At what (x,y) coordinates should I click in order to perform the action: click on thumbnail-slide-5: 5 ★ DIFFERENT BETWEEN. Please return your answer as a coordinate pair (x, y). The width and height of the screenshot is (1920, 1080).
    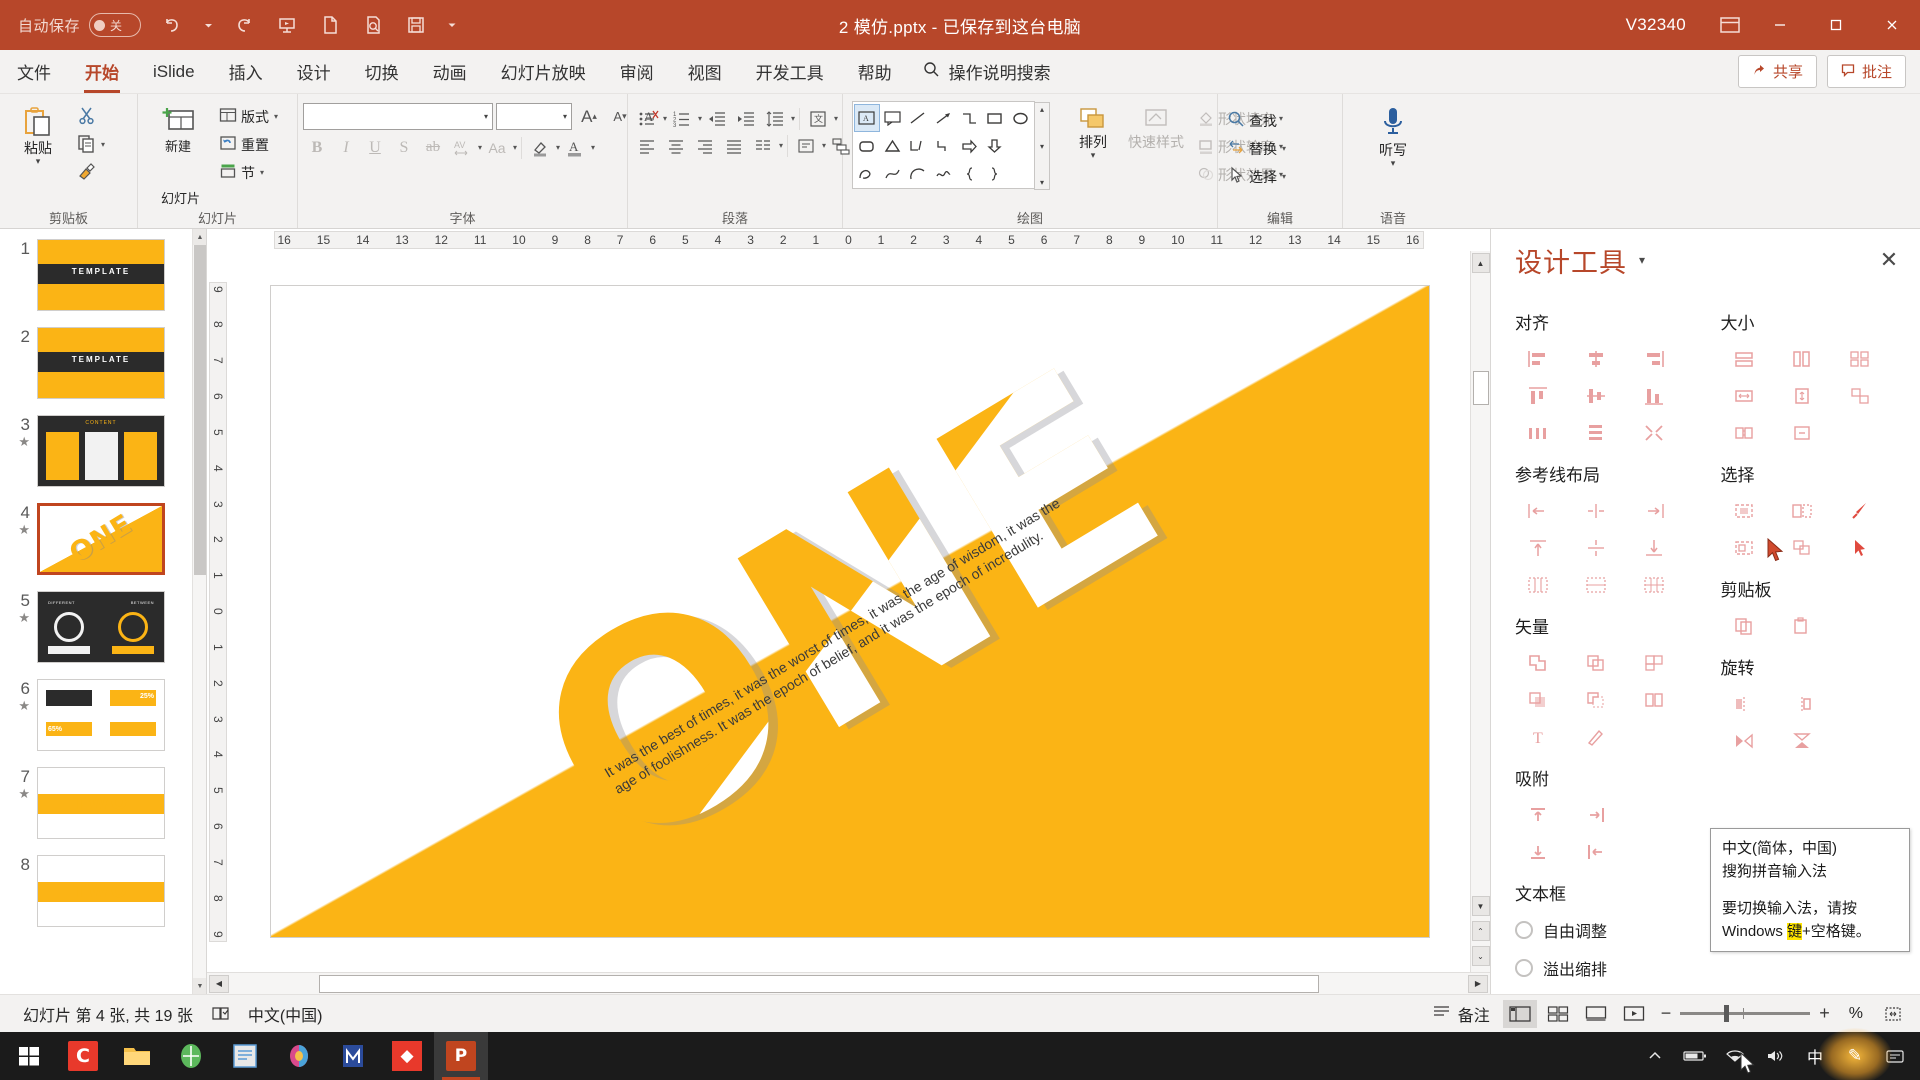
    Looking at the image, I should click on (96, 635).